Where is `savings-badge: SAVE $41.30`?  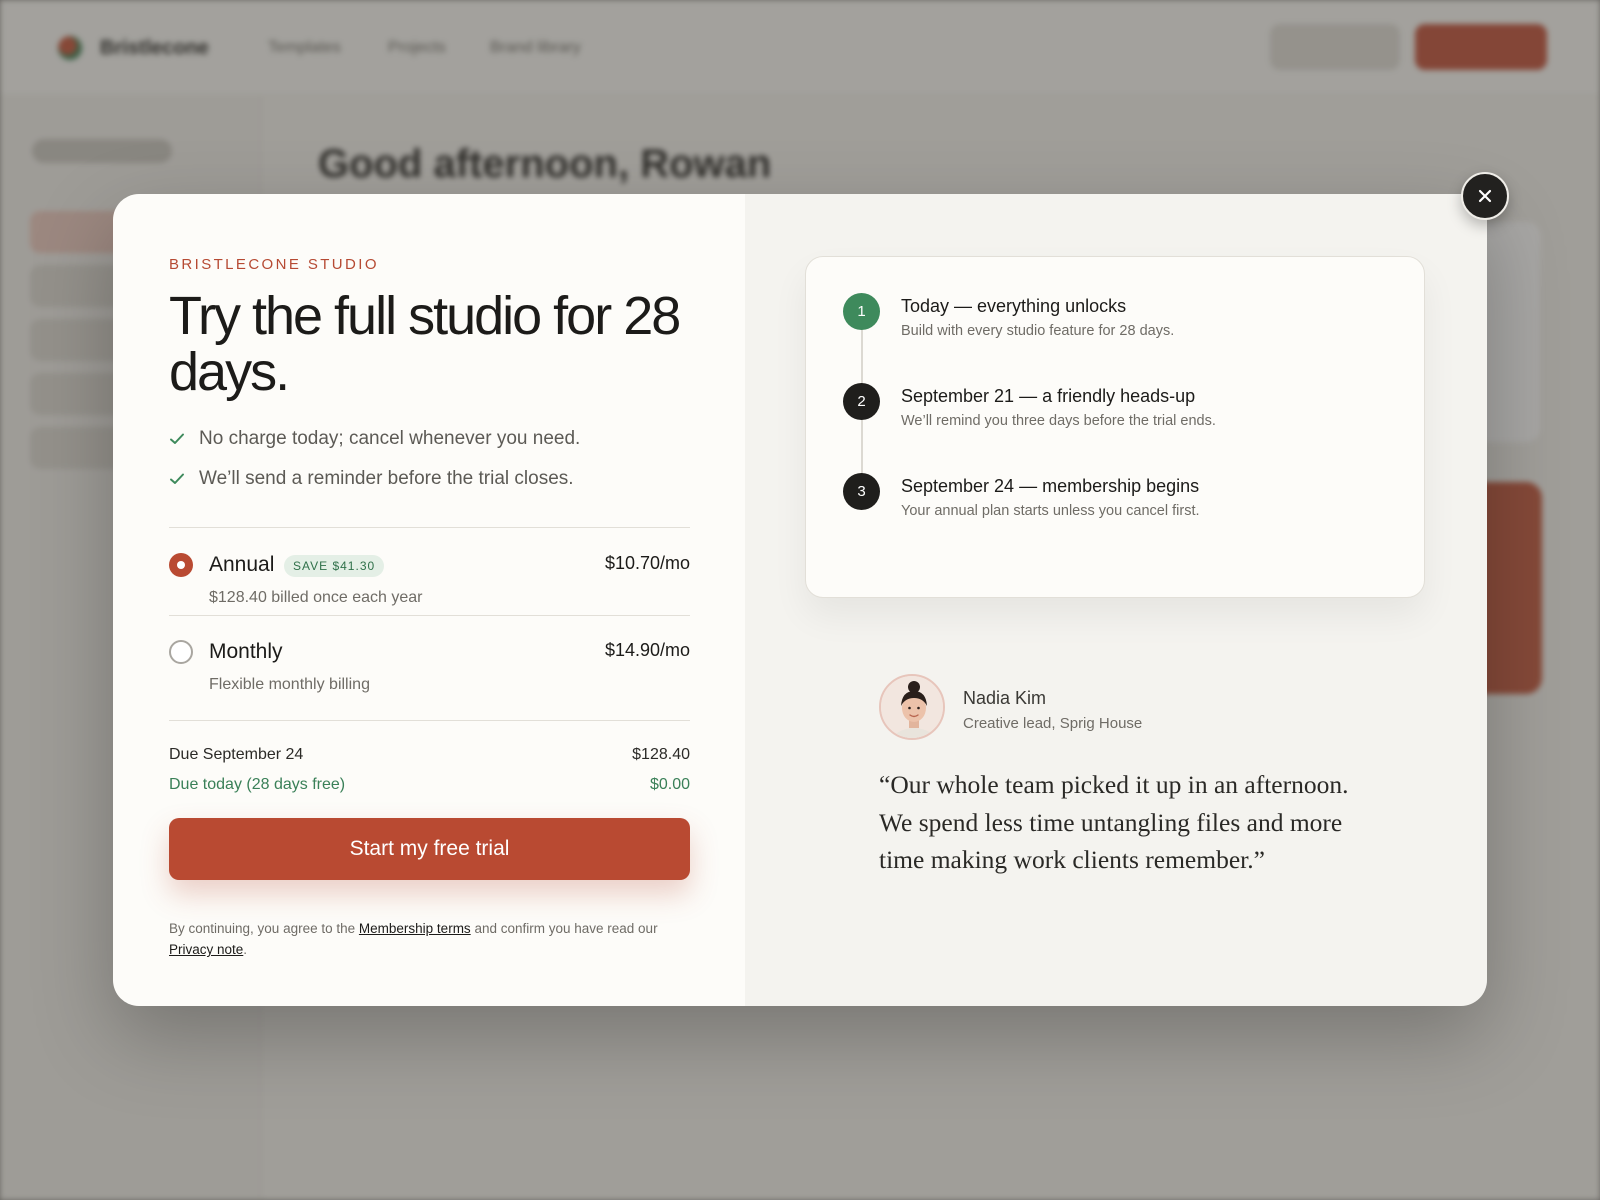
savings-badge: SAVE $41.30 is located at coordinates (334, 566).